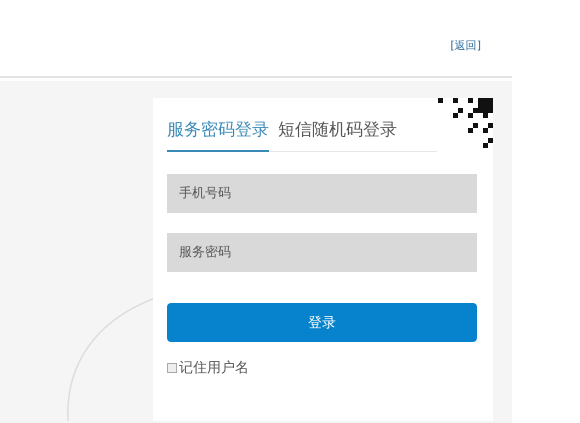 The width and height of the screenshot is (580, 423). What do you see at coordinates (172, 368) in the screenshot?
I see `remember-checkbox` at bounding box center [172, 368].